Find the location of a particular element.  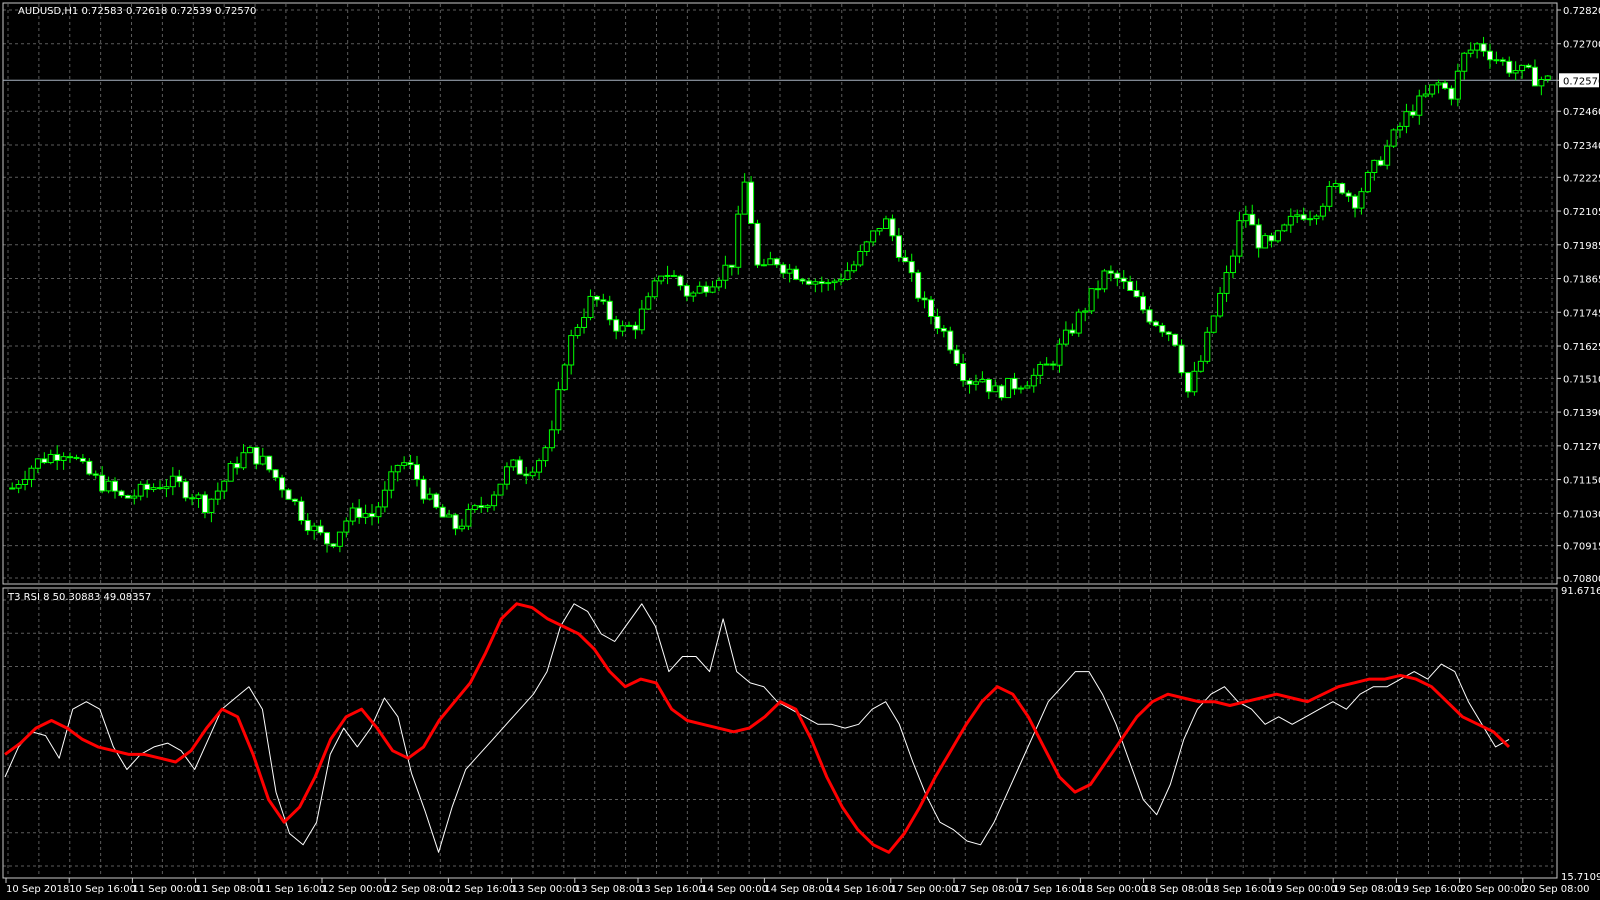

time-label: 10 Sep 2018 is located at coordinates (37, 889).